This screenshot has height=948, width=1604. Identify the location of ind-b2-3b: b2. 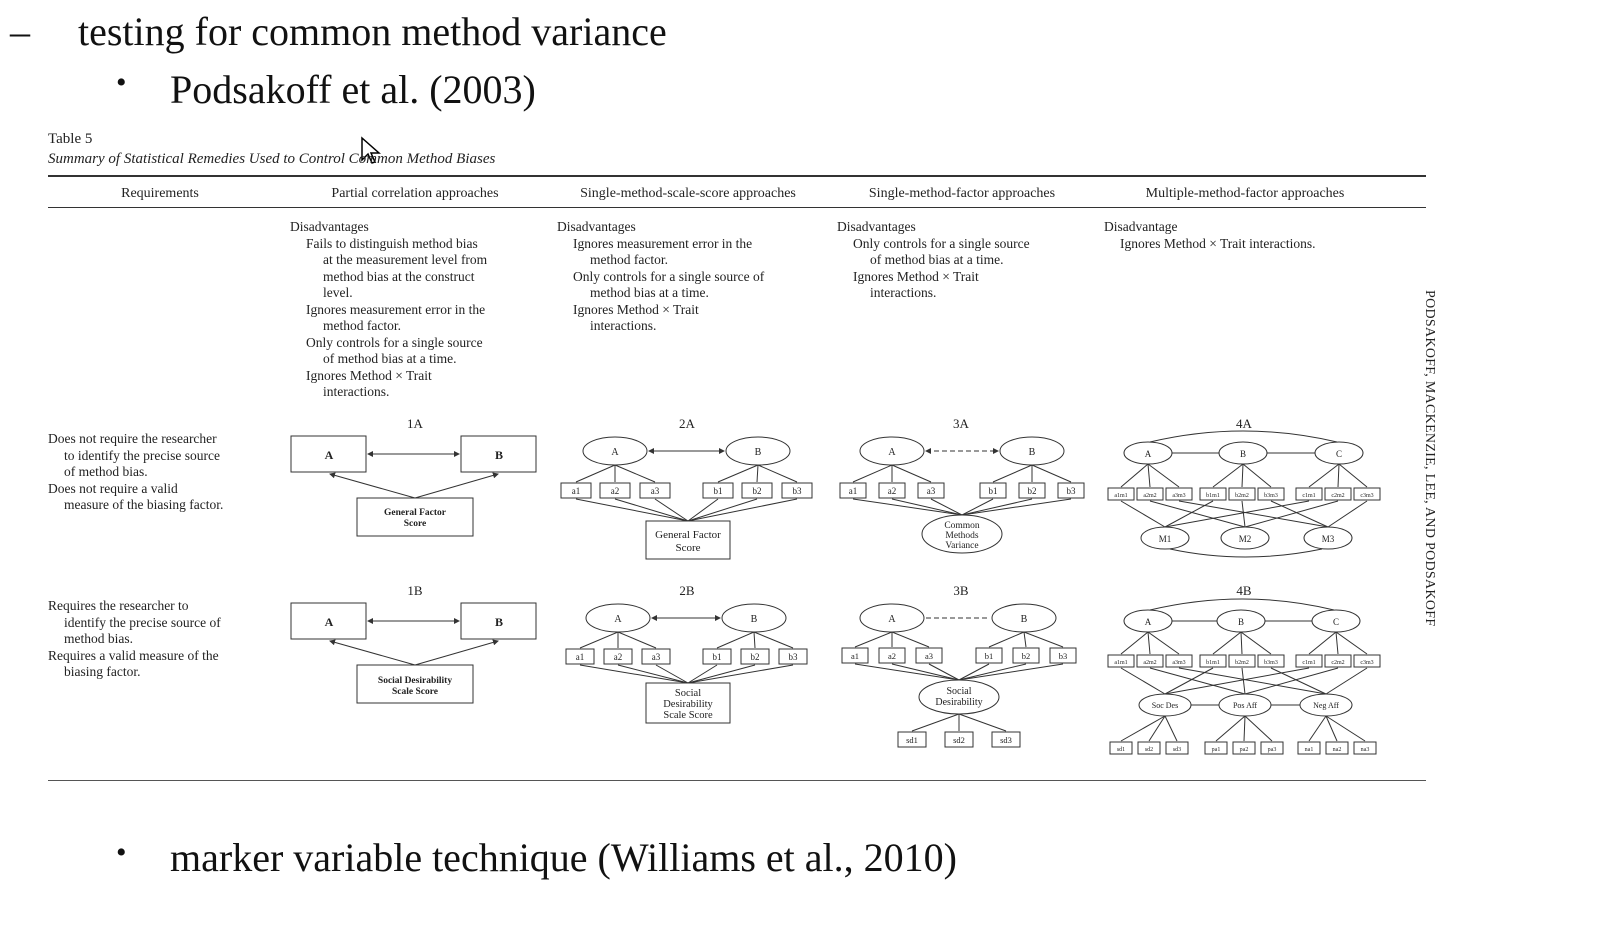
(1026, 656).